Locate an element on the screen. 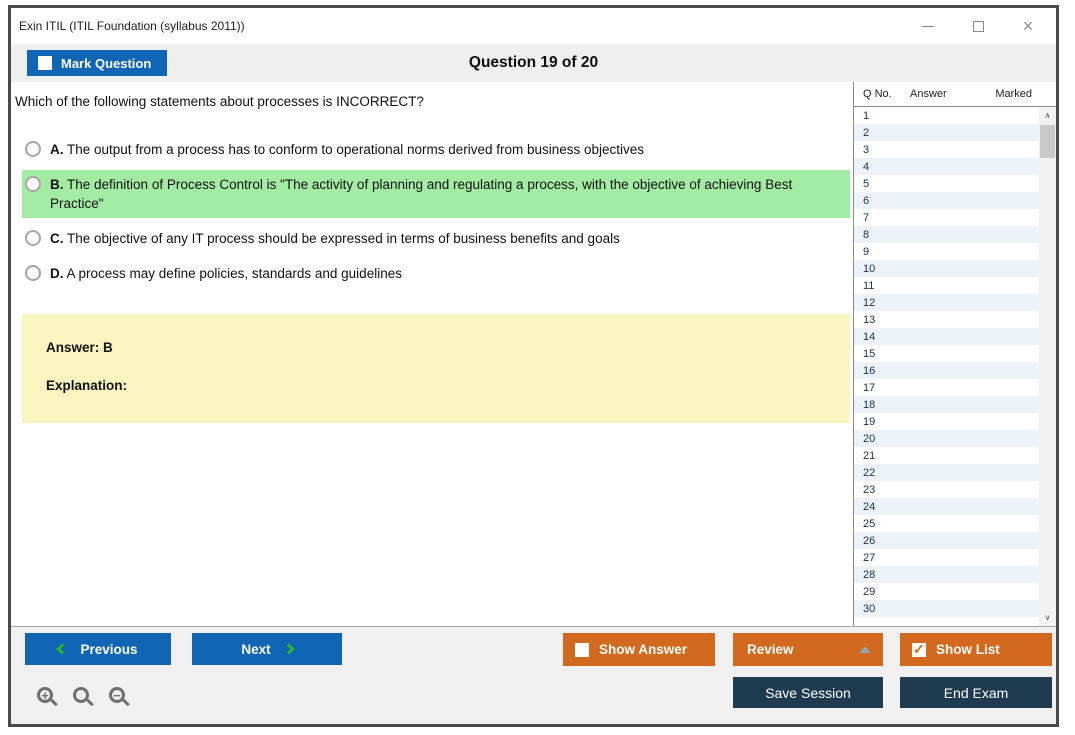 The height and width of the screenshot is (735, 1075). zoom-out-icon is located at coordinates (117, 695).